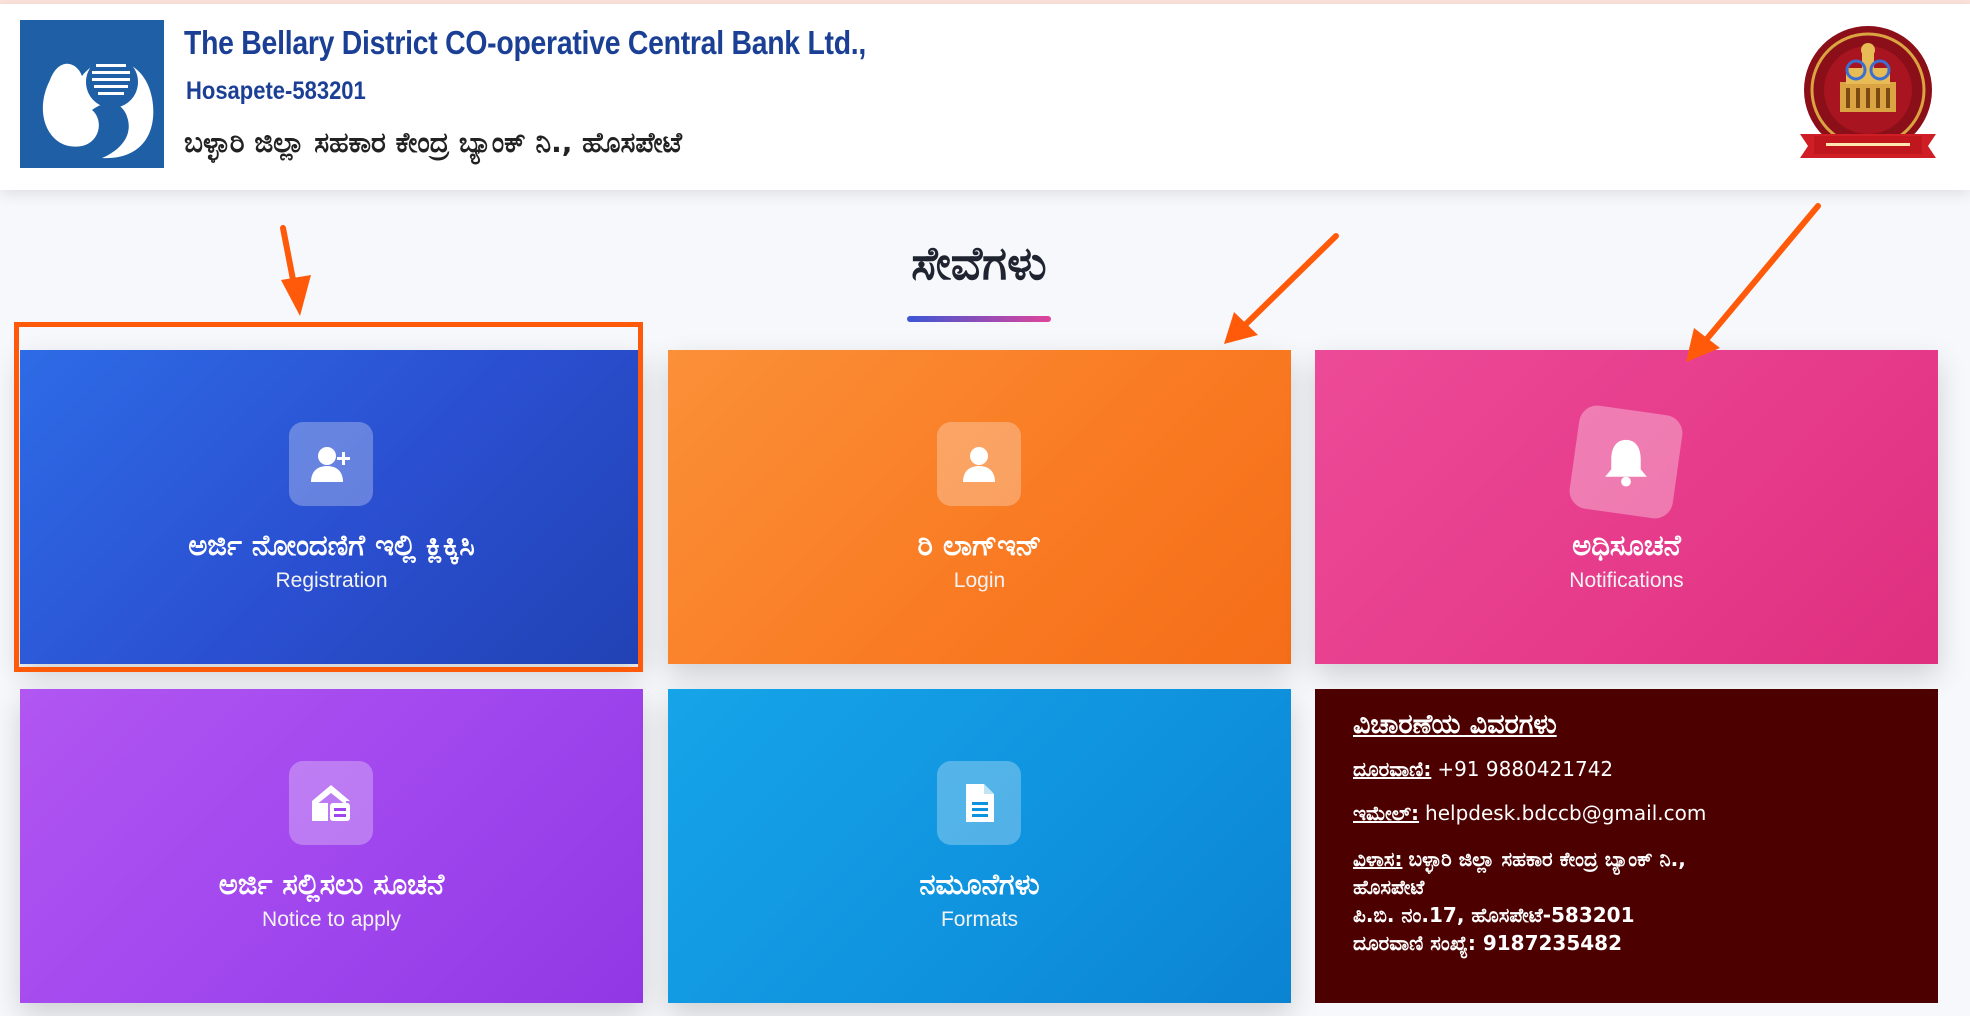 The image size is (1970, 1016). Describe the element at coordinates (276, 91) in the screenshot. I see `bank-location: Hosapete-583201` at that location.